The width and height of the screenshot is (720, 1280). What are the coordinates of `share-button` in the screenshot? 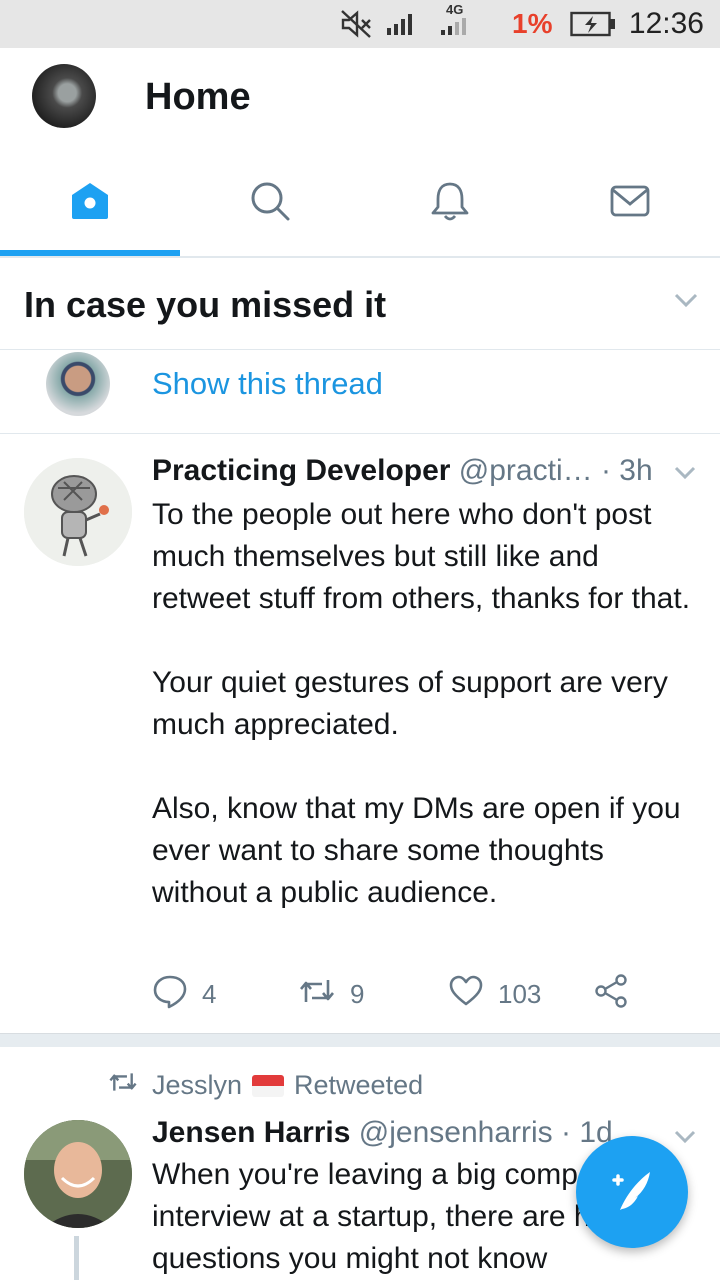 It's located at (611, 994).